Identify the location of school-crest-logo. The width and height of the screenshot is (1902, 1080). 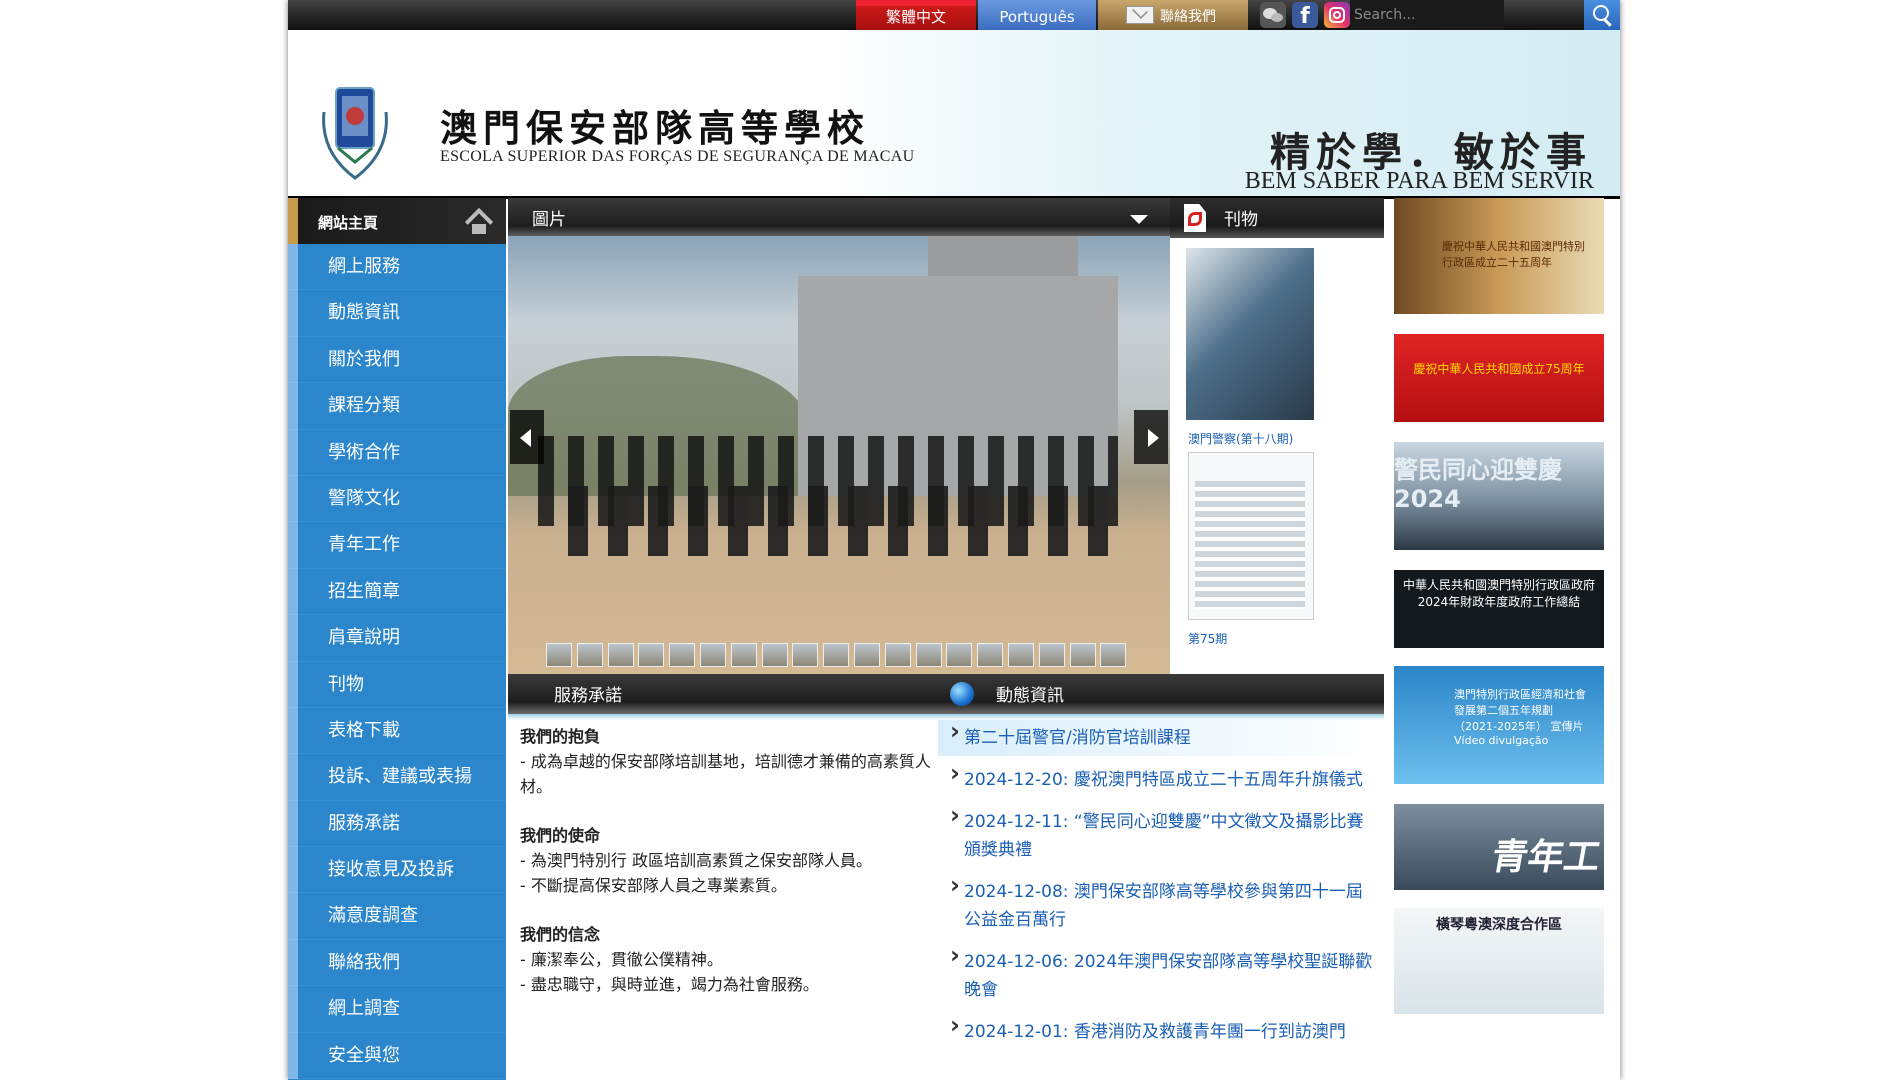
(355, 133).